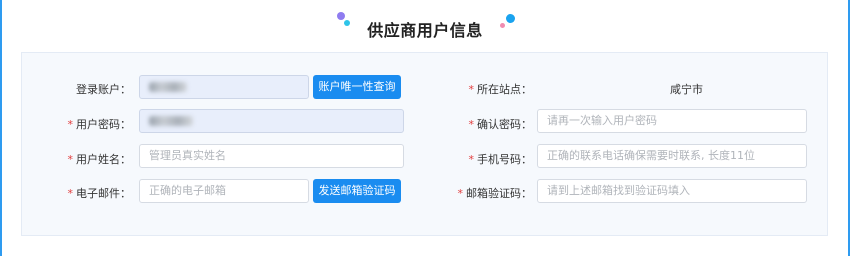 The height and width of the screenshot is (256, 850). Describe the element at coordinates (500, 89) in the screenshot. I see `site-label: * 所在站点：` at that location.